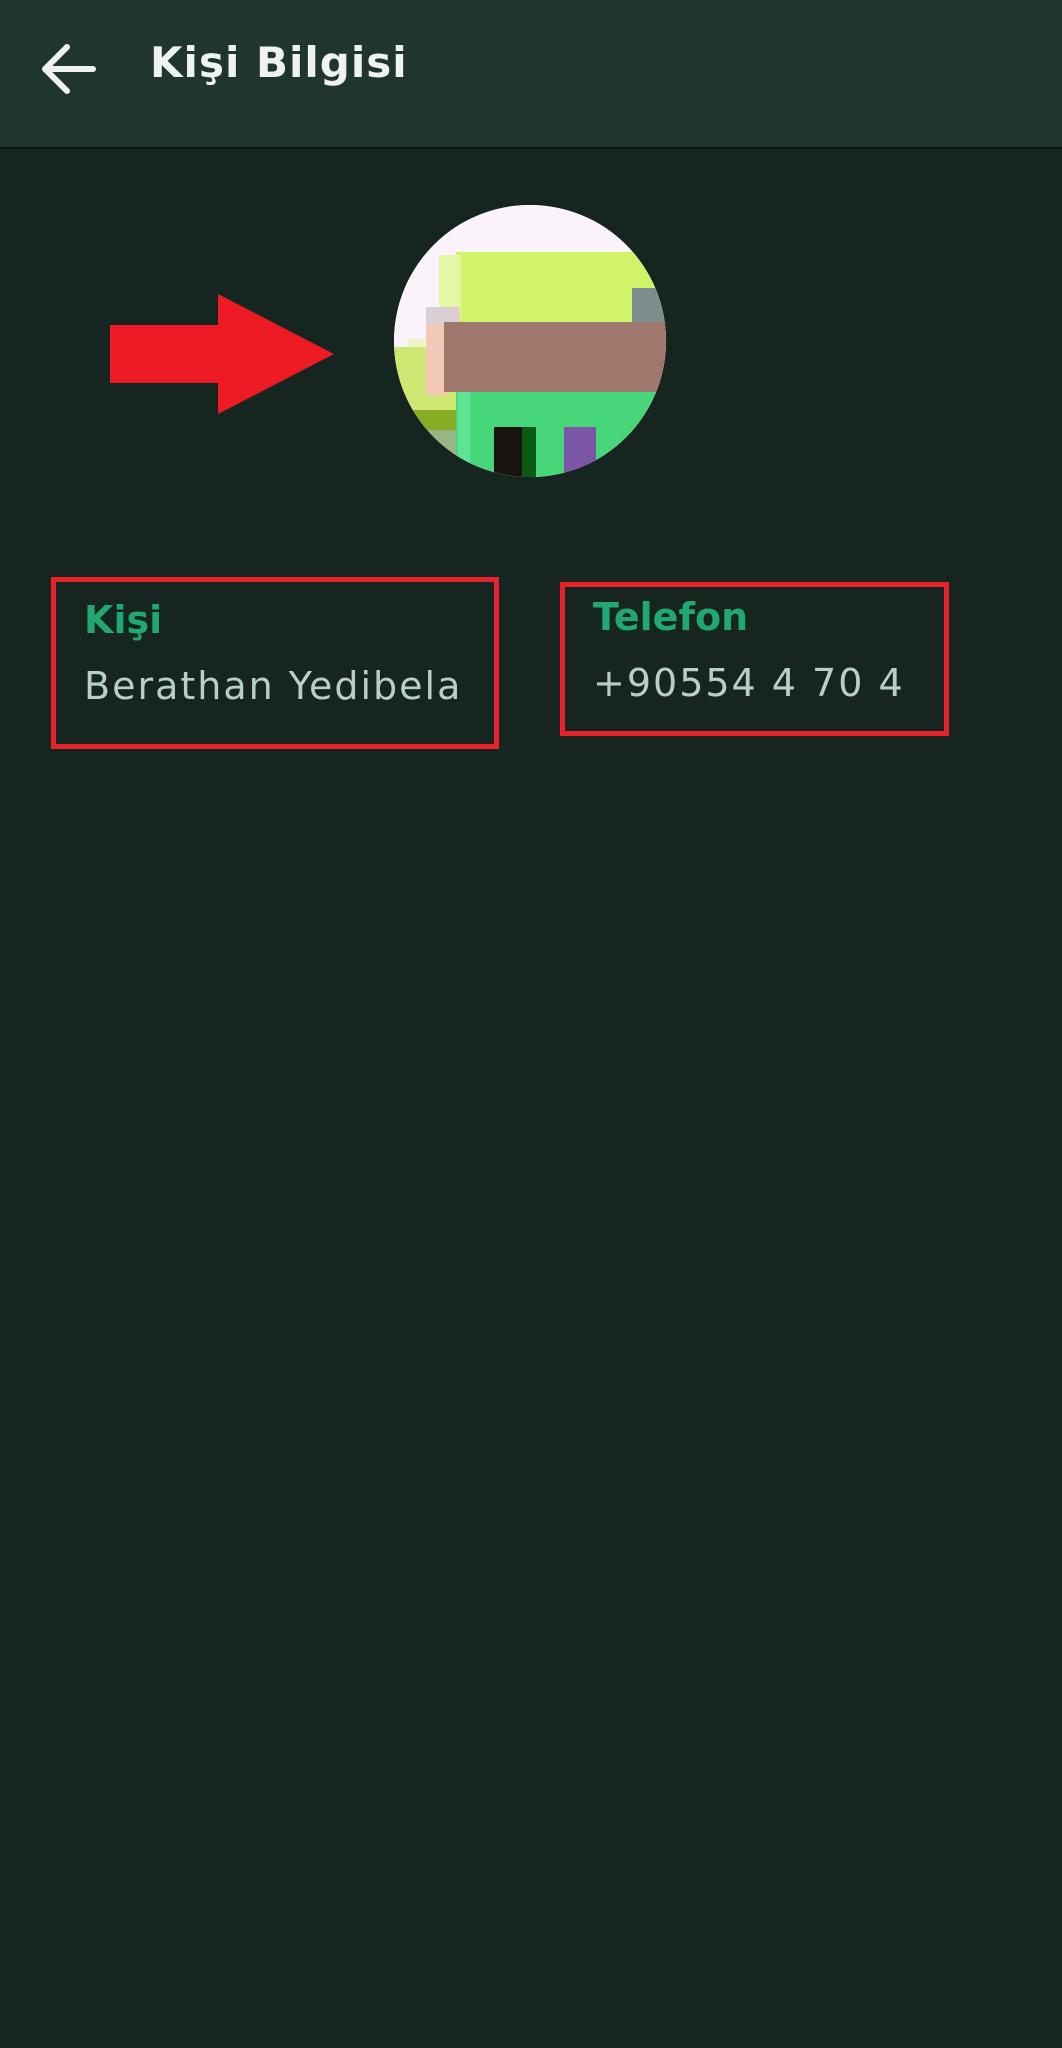 Image resolution: width=1062 pixels, height=2048 pixels. What do you see at coordinates (123, 620) in the screenshot?
I see `contact-label: Kişi` at bounding box center [123, 620].